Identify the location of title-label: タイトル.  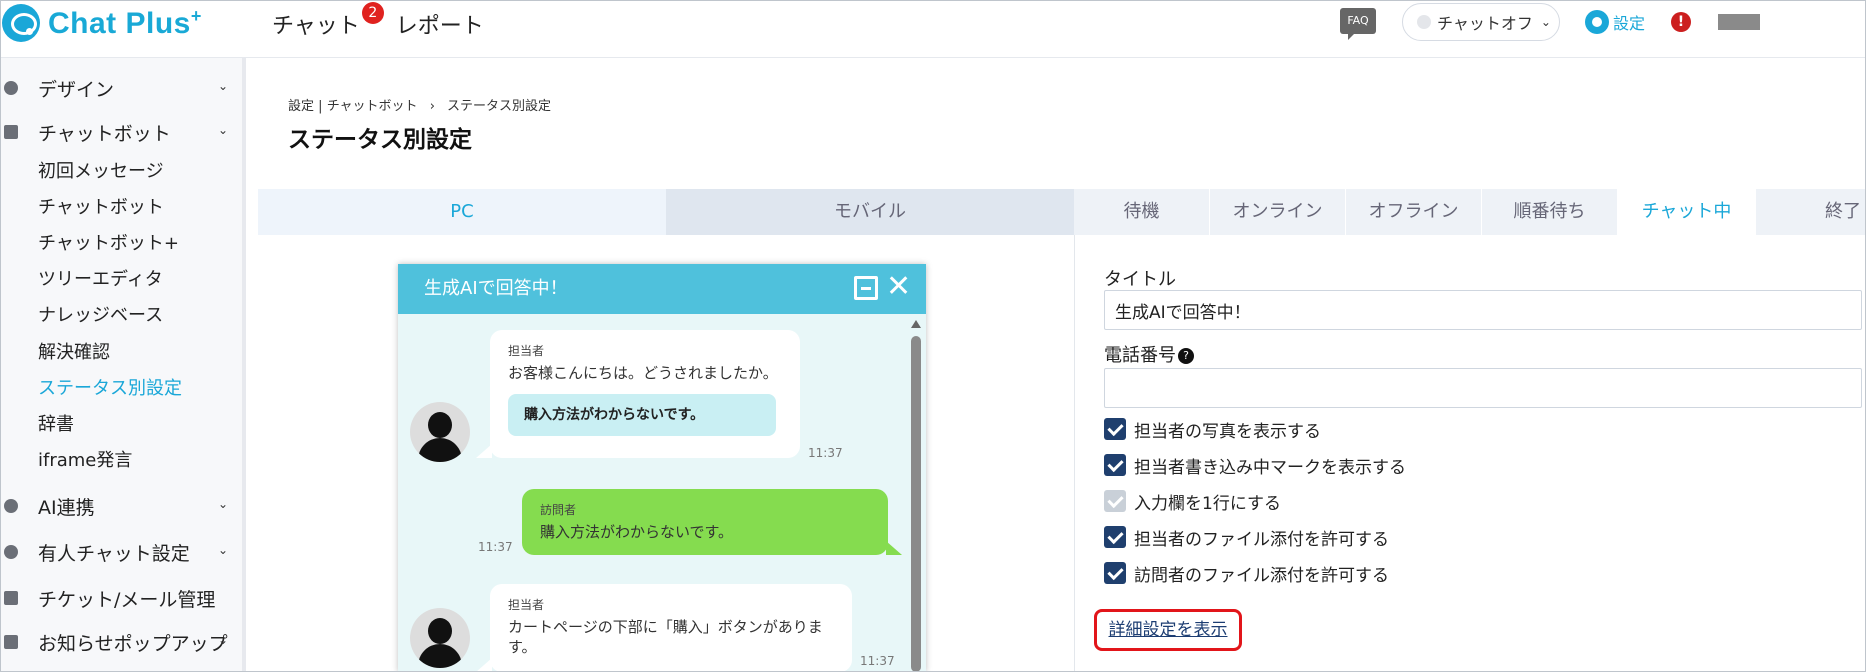
(1140, 279).